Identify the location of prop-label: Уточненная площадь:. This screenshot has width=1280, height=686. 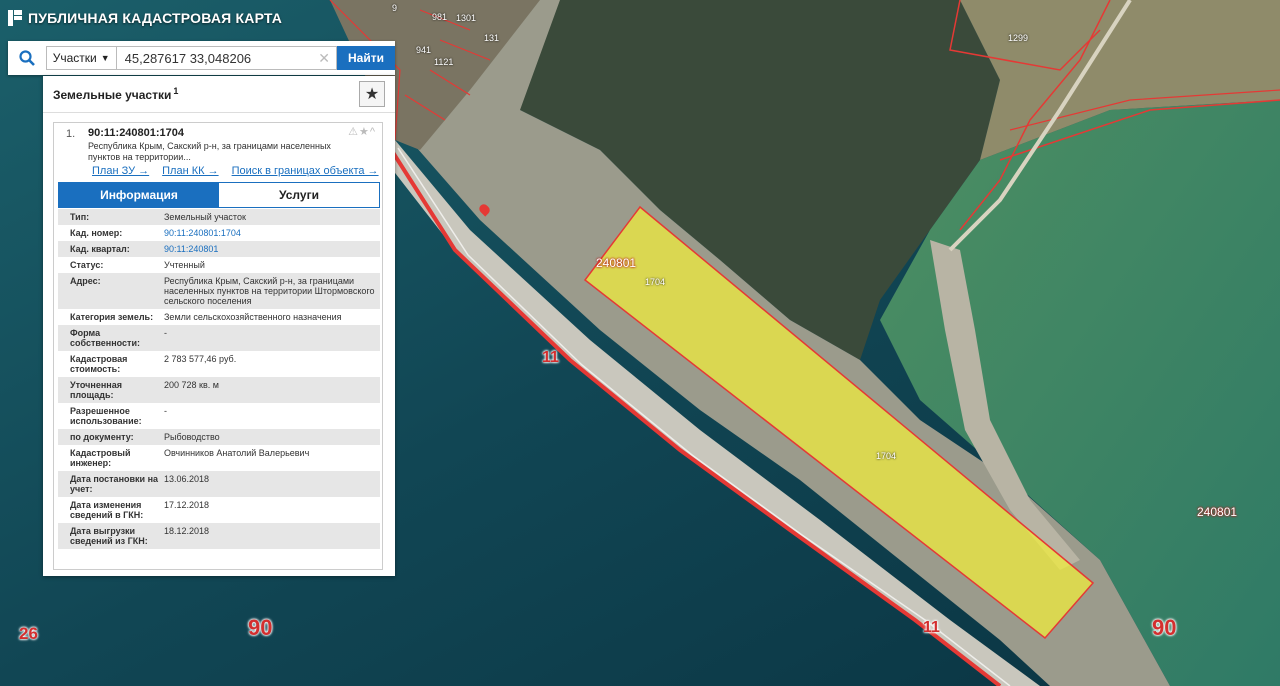
(96, 390).